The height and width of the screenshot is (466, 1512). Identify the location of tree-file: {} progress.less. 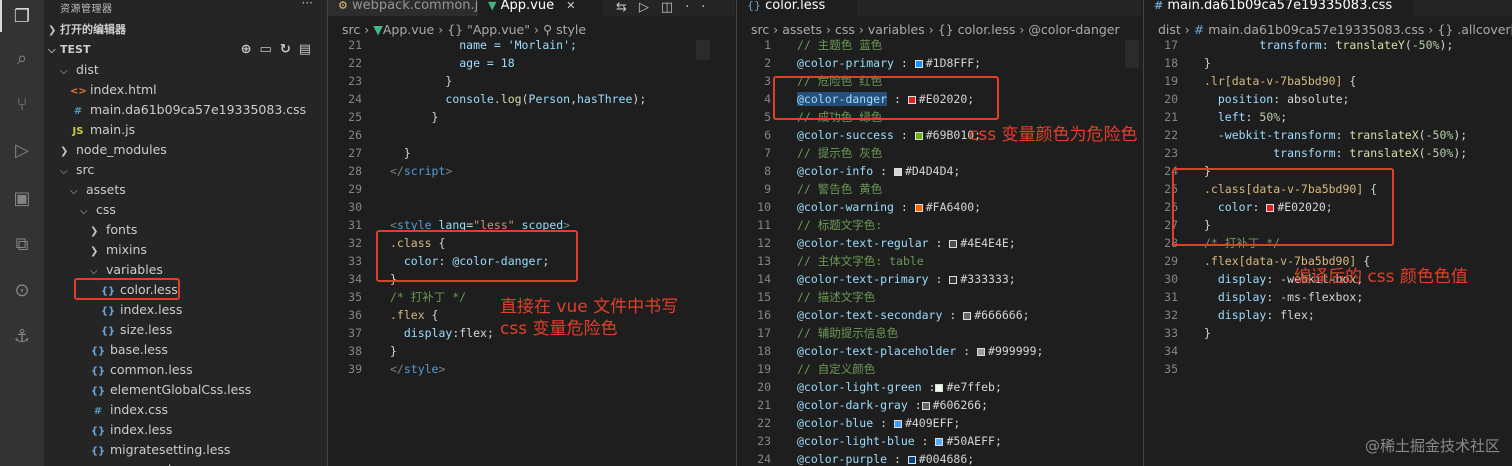
(185, 463).